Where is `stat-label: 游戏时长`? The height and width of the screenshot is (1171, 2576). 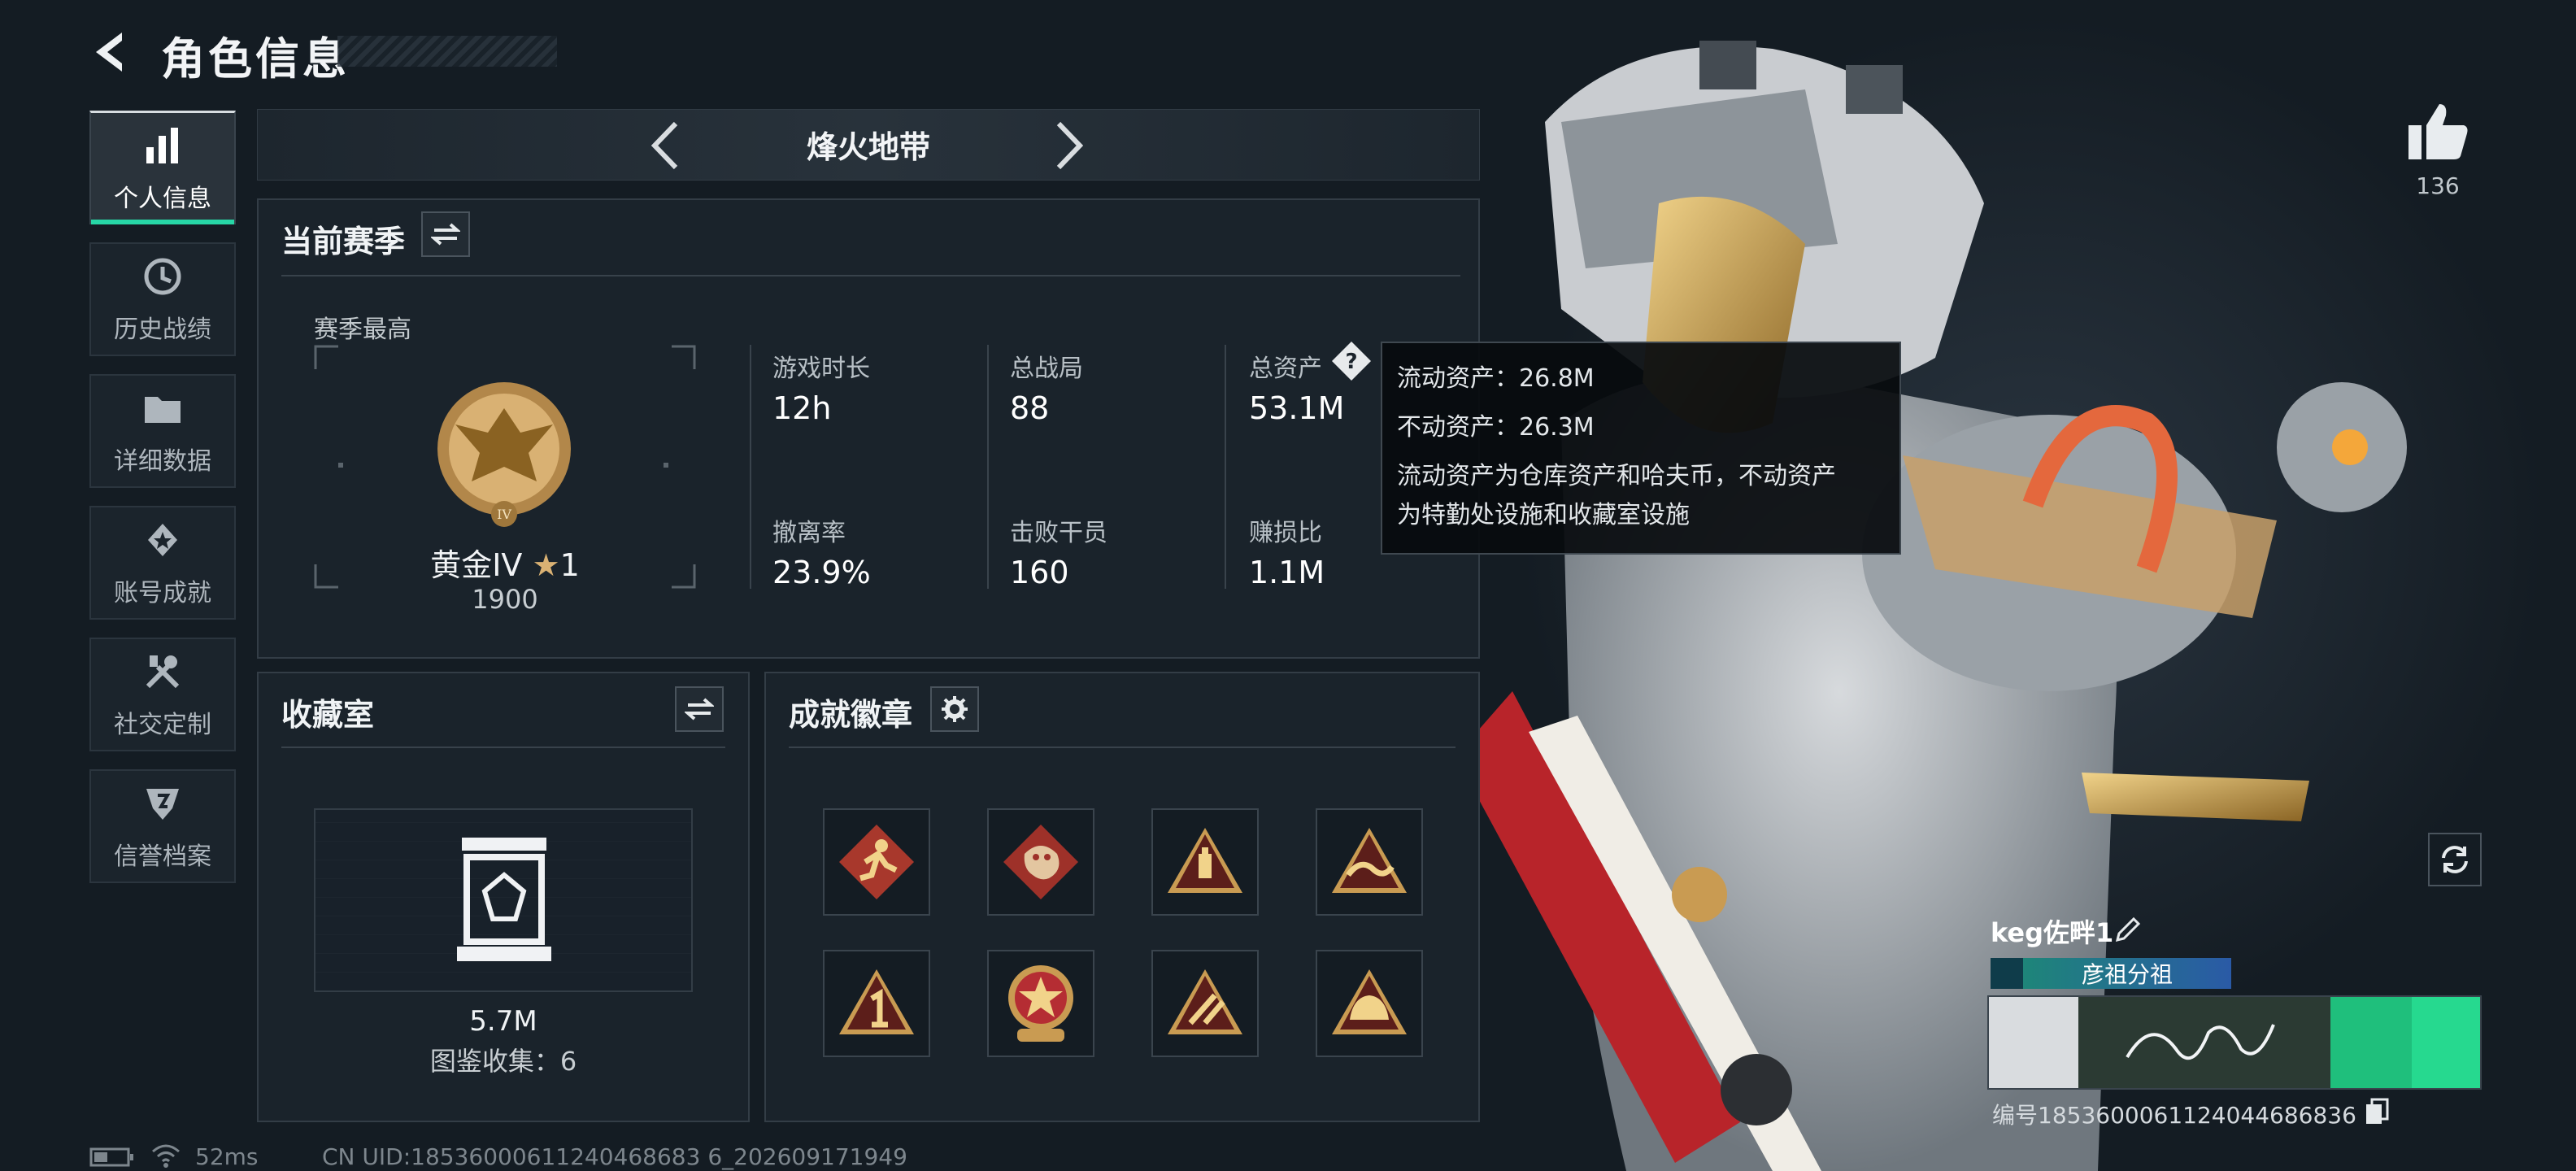 stat-label: 游戏时长 is located at coordinates (821, 369).